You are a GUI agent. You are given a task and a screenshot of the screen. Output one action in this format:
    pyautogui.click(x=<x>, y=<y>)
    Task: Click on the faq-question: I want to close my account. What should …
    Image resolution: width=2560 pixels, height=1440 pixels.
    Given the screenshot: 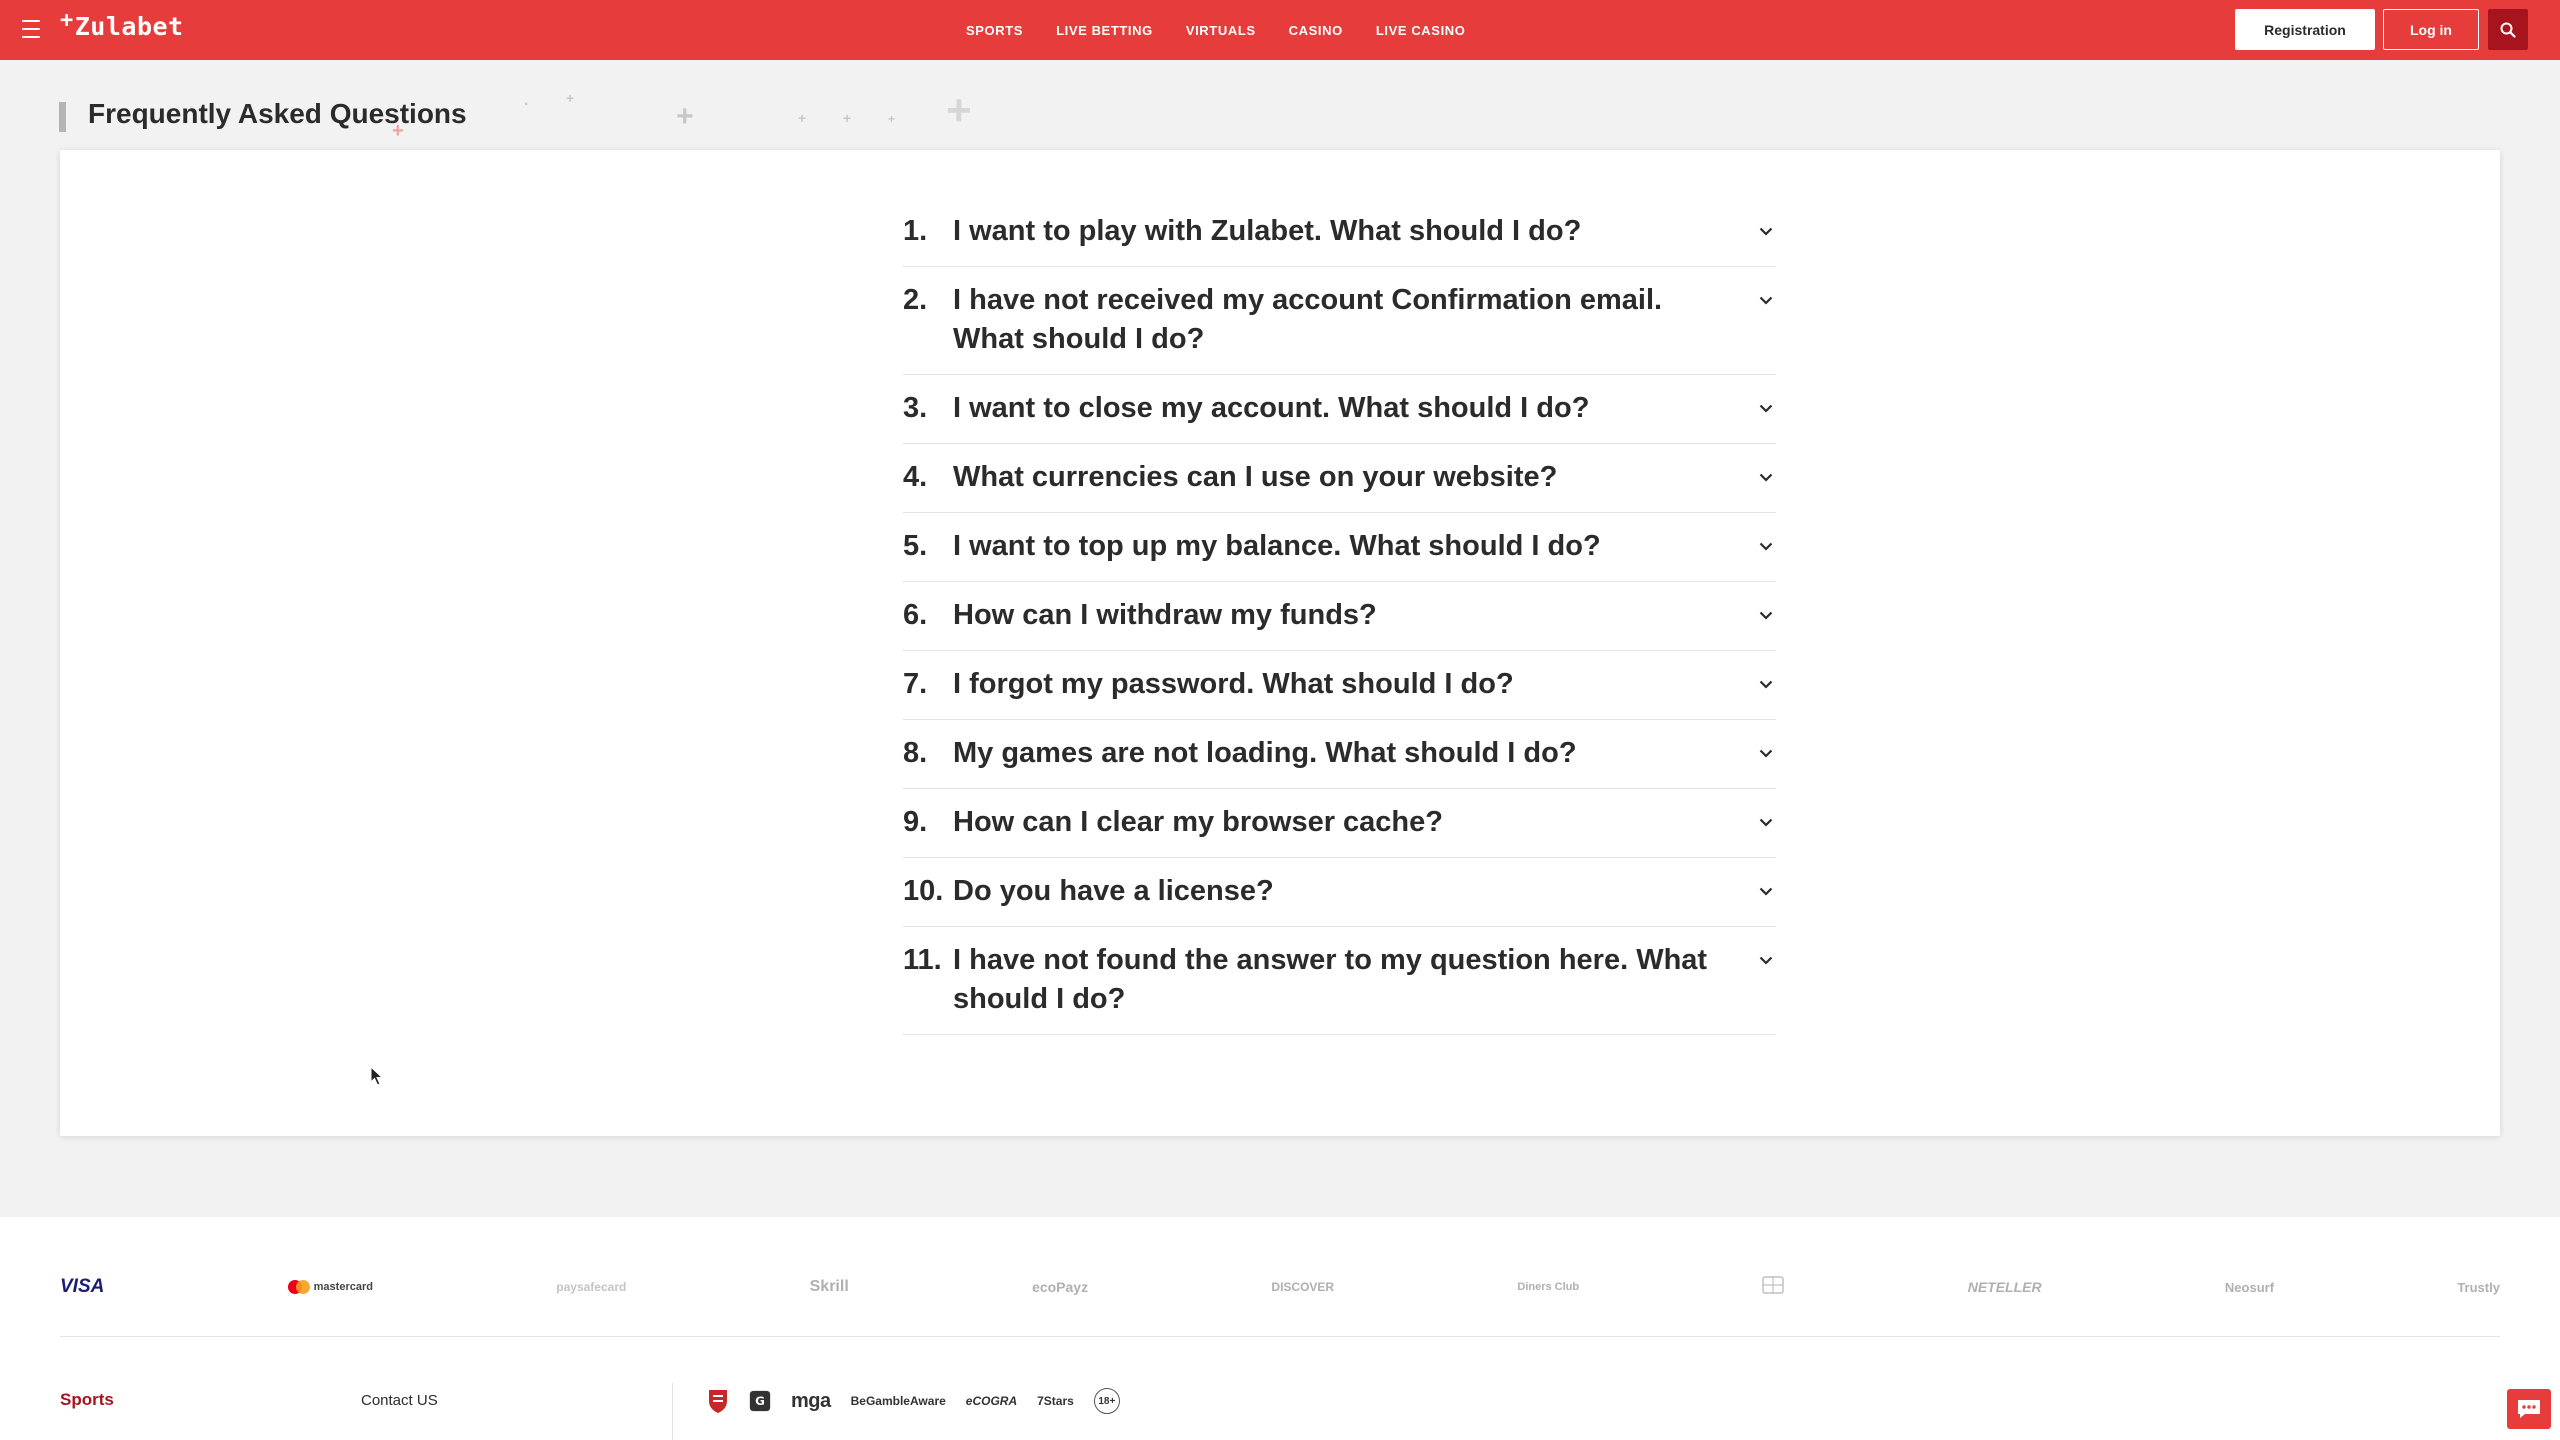 What is the action you would take?
    pyautogui.click(x=1271, y=408)
    